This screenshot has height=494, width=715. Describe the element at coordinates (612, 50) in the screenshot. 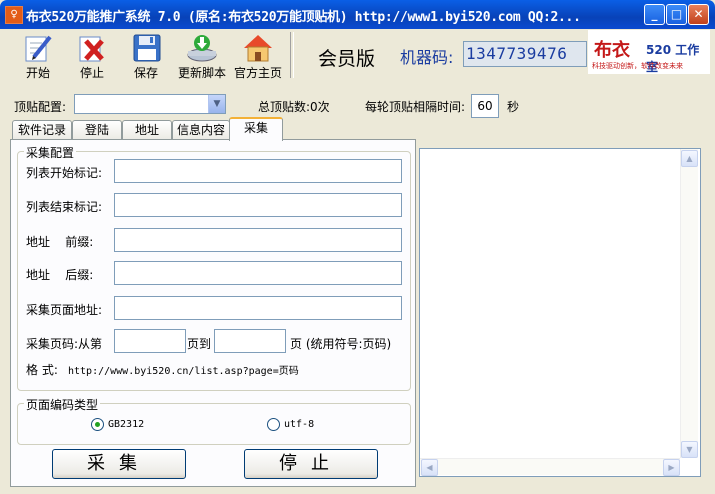

I see `logo-main-text: 布衣` at that location.